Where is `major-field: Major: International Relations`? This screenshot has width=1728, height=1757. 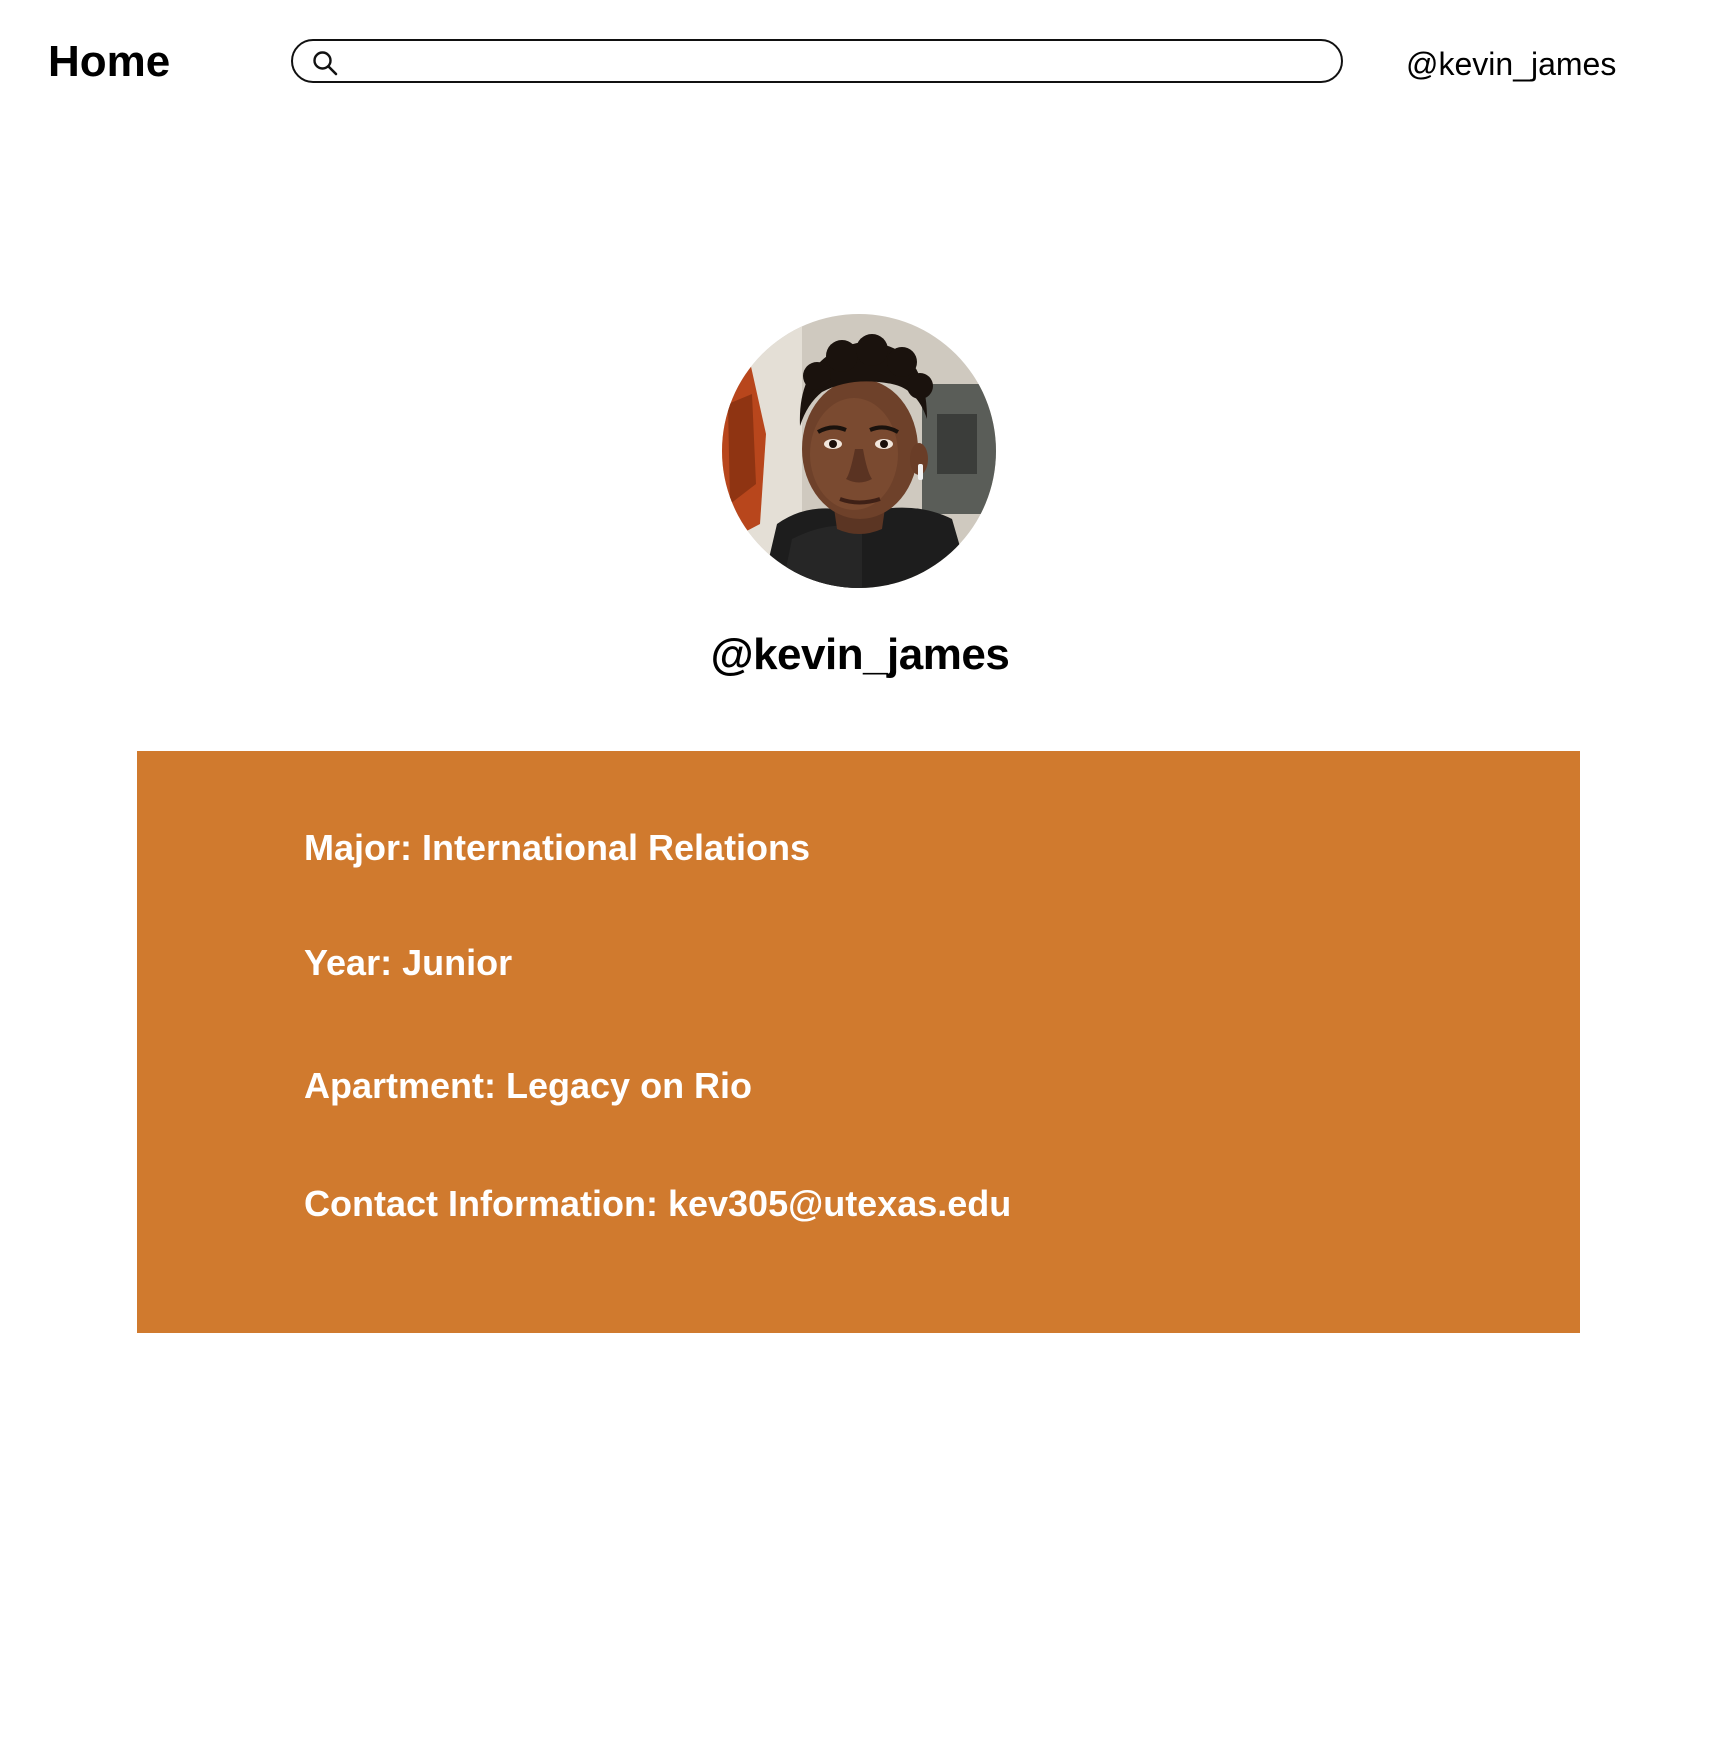
major-field: Major: International Relations is located at coordinates (557, 847).